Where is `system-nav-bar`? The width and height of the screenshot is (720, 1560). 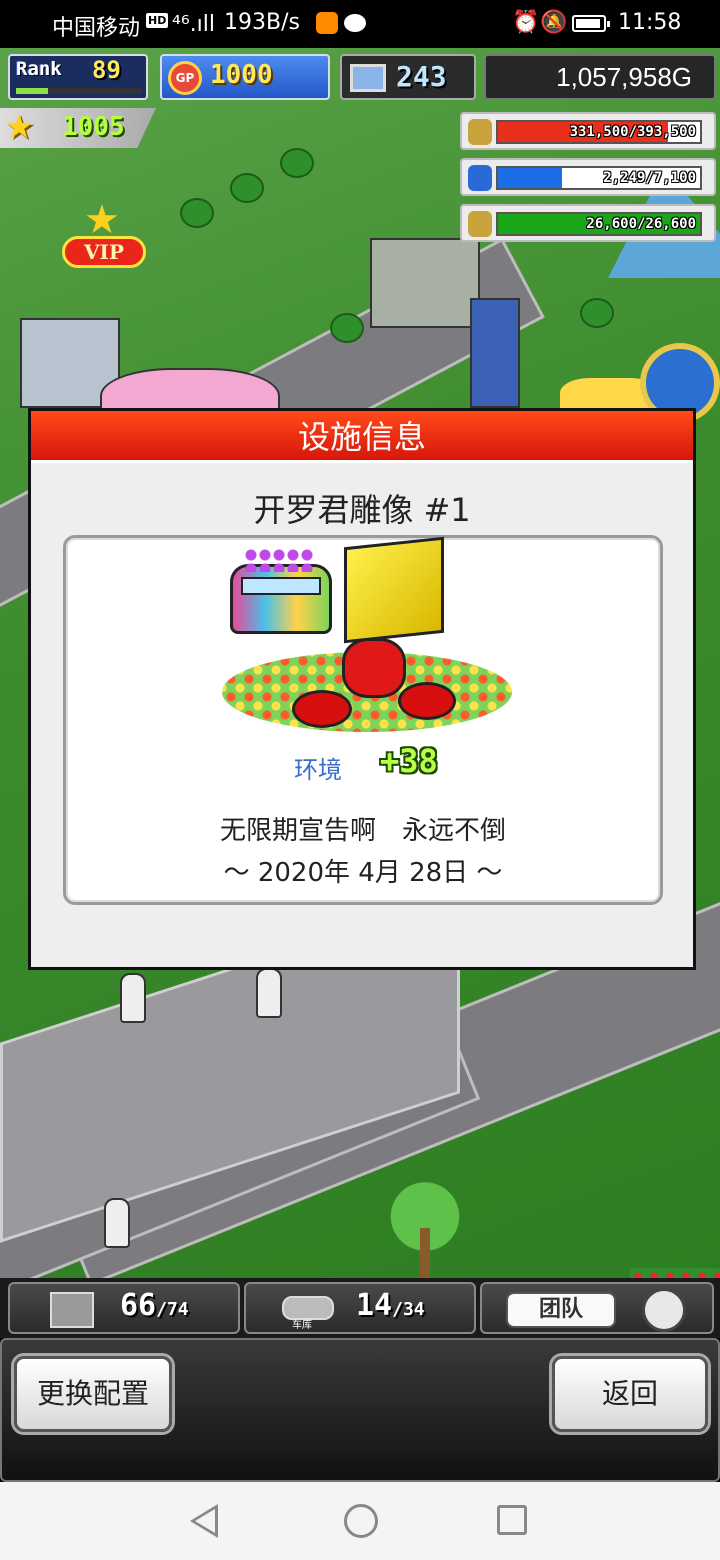 system-nav-bar is located at coordinates (360, 1521).